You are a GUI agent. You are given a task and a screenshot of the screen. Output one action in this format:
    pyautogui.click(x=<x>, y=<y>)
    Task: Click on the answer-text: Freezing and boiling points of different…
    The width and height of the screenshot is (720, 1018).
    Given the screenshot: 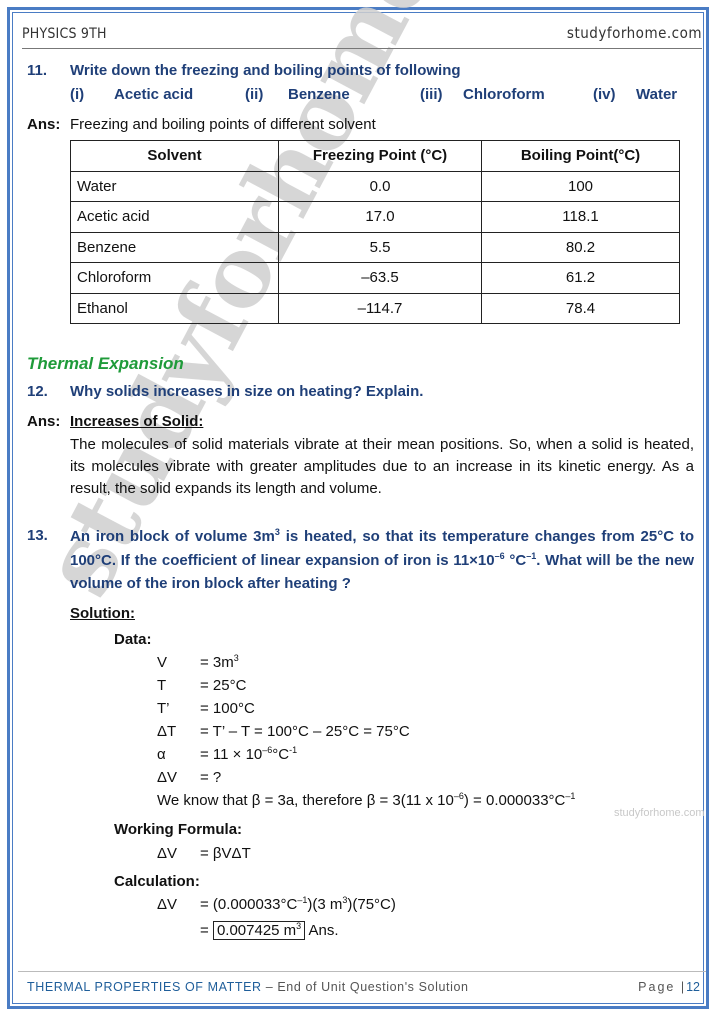 What is the action you would take?
    pyautogui.click(x=223, y=124)
    